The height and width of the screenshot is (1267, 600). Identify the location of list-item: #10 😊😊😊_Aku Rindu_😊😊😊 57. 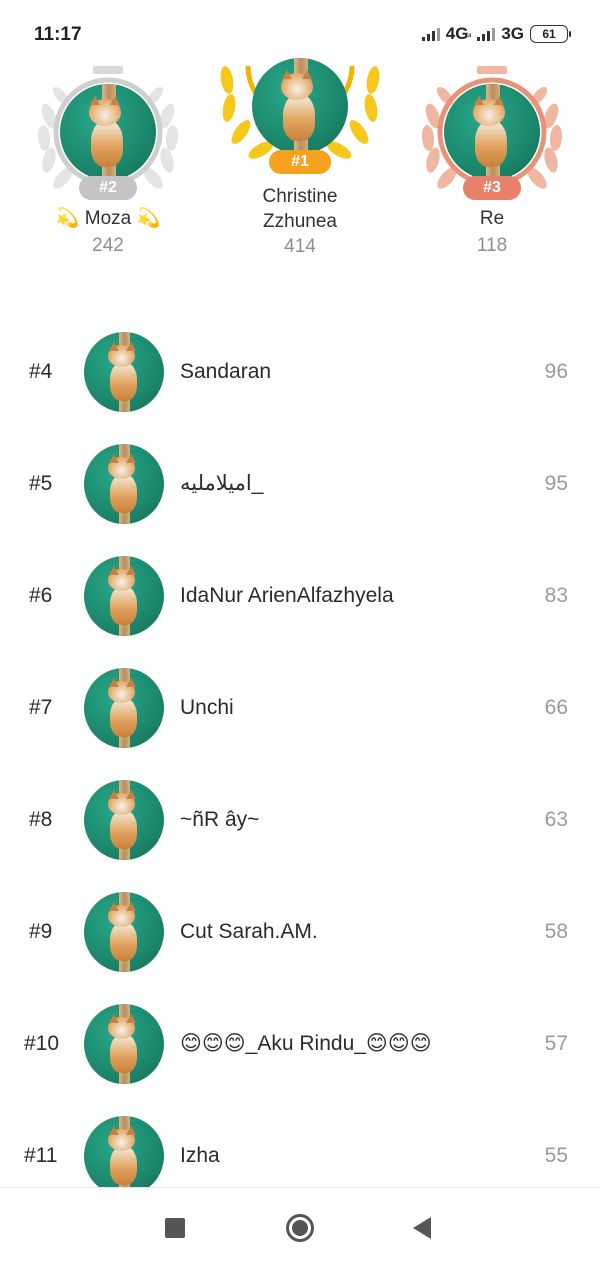
(300, 1044).